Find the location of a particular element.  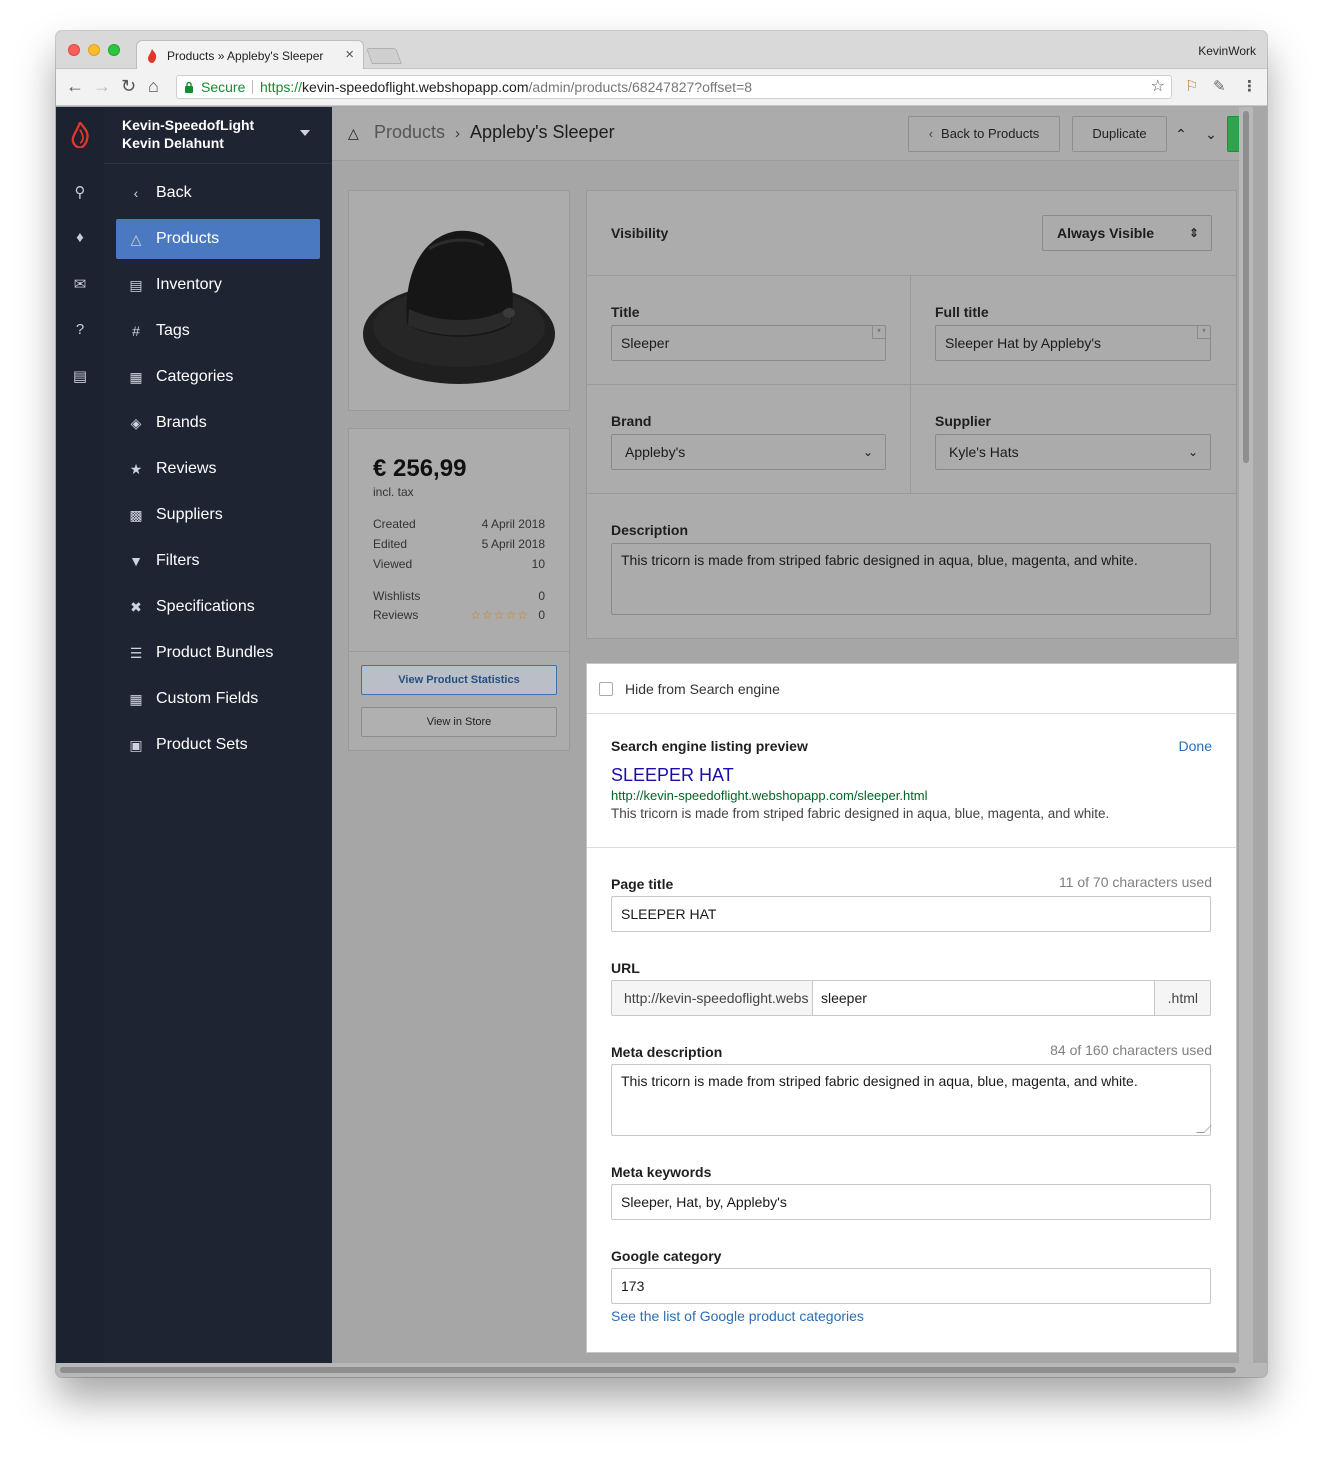

sidebar-item-reviews: ★ Reviews is located at coordinates (218, 469).